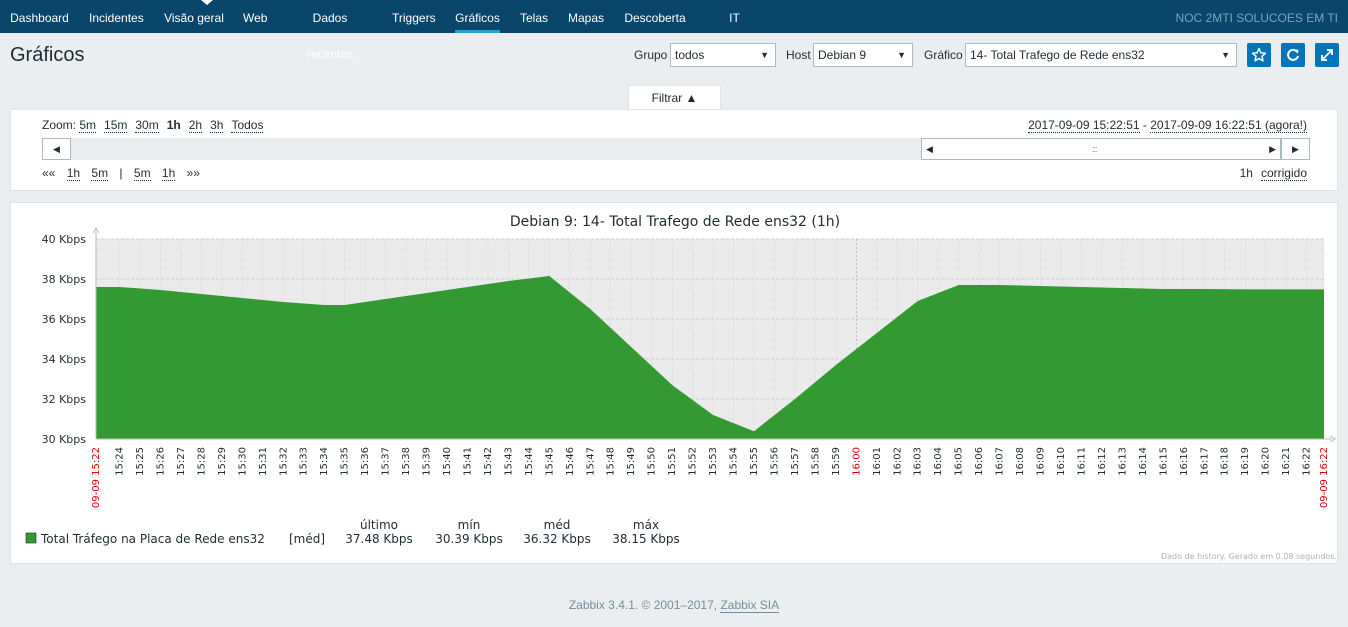 The image size is (1348, 627). What do you see at coordinates (1143, 461) in the screenshot?
I see `x-tick-label: 16:14` at bounding box center [1143, 461].